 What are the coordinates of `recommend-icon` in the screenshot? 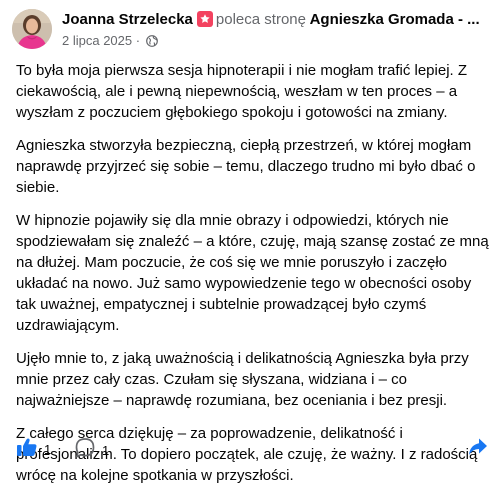 It's located at (204, 19).